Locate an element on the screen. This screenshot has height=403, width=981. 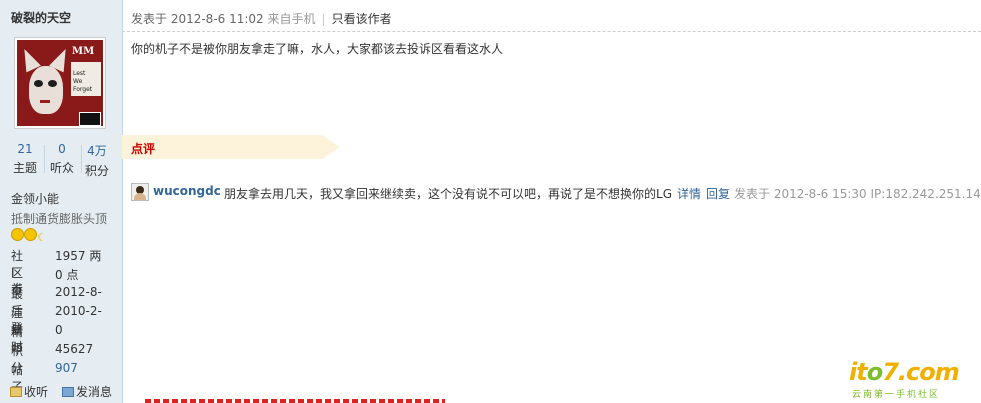
post-header: 发表于 2012-8-6 11:02 来自手机 | 只看该作者 is located at coordinates (261, 19).